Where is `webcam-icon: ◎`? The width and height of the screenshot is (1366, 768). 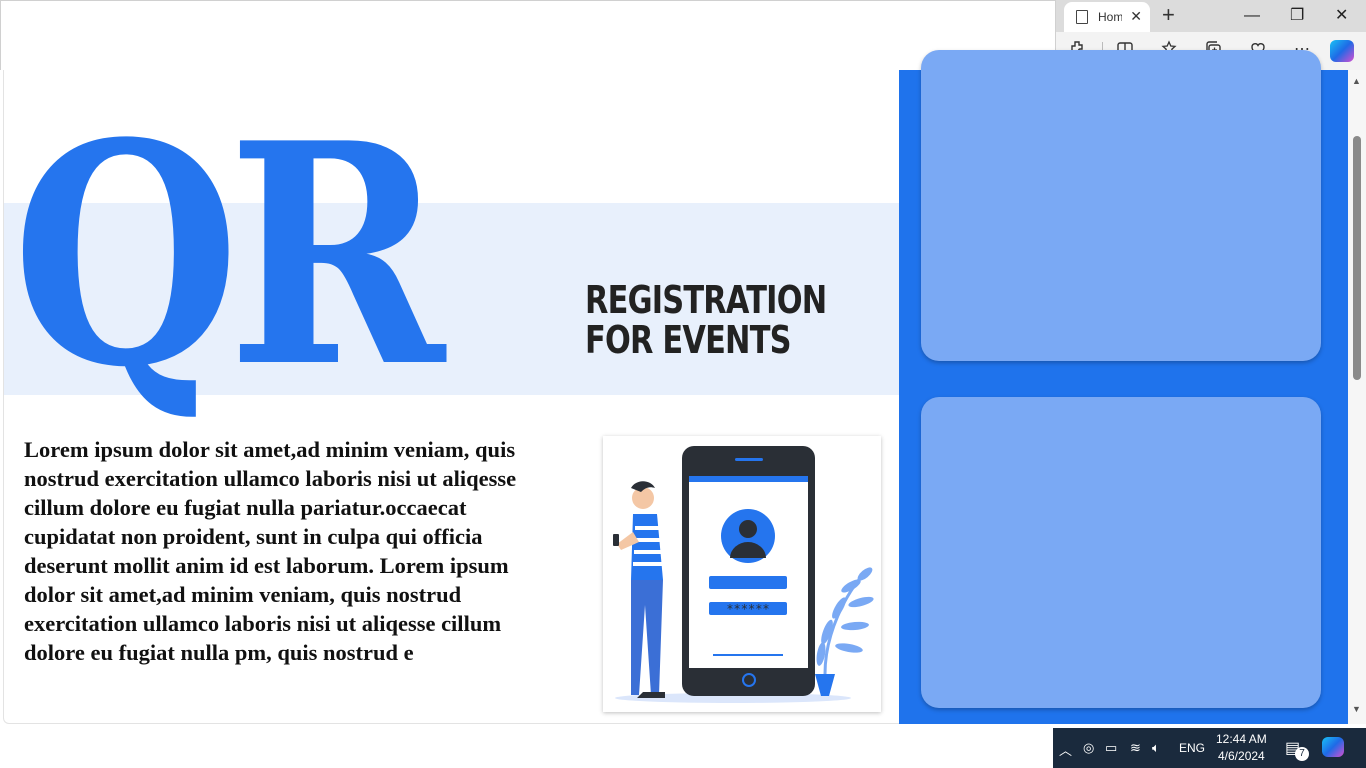
webcam-icon: ◎ is located at coordinates (1088, 748).